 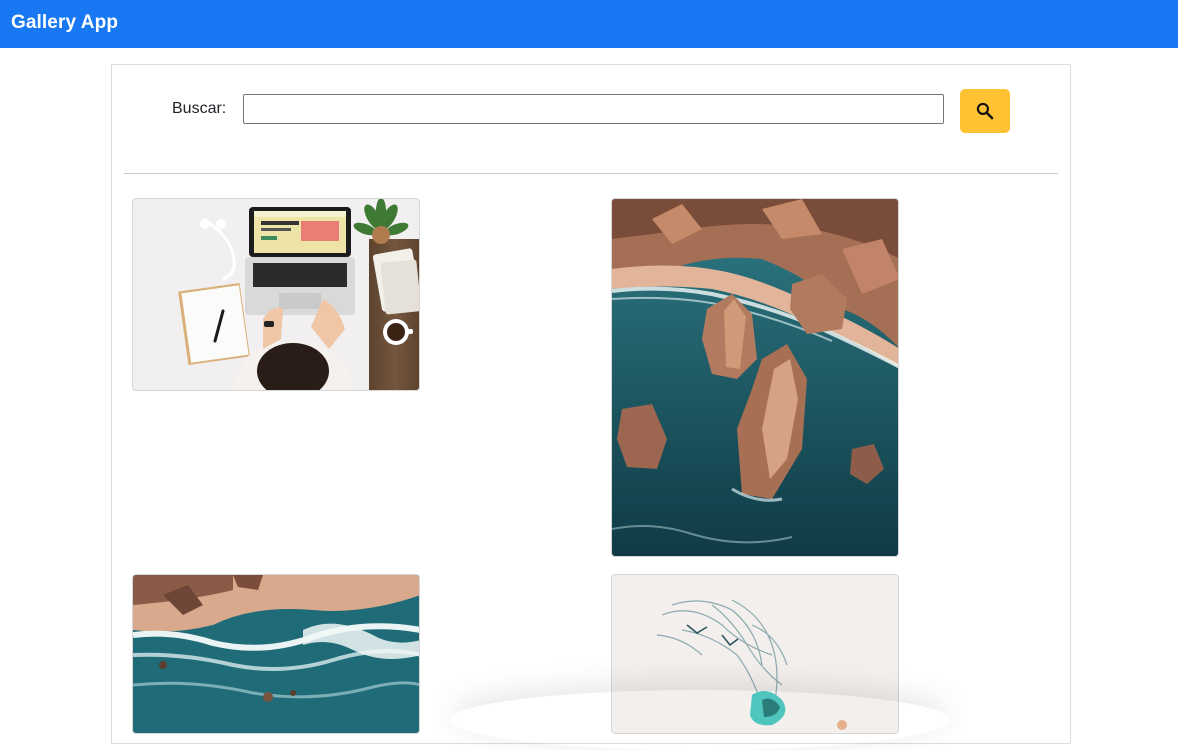 I want to click on gallery-image-ocean-shore, so click(x=276, y=654).